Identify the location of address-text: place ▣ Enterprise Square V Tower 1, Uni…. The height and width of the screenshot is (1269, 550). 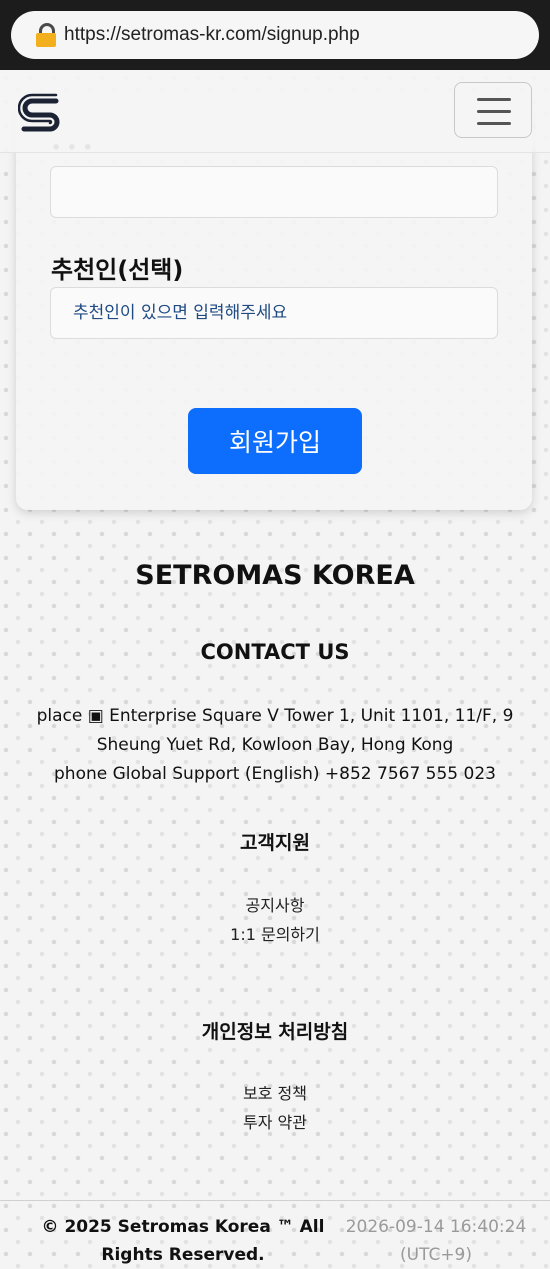
(275, 730).